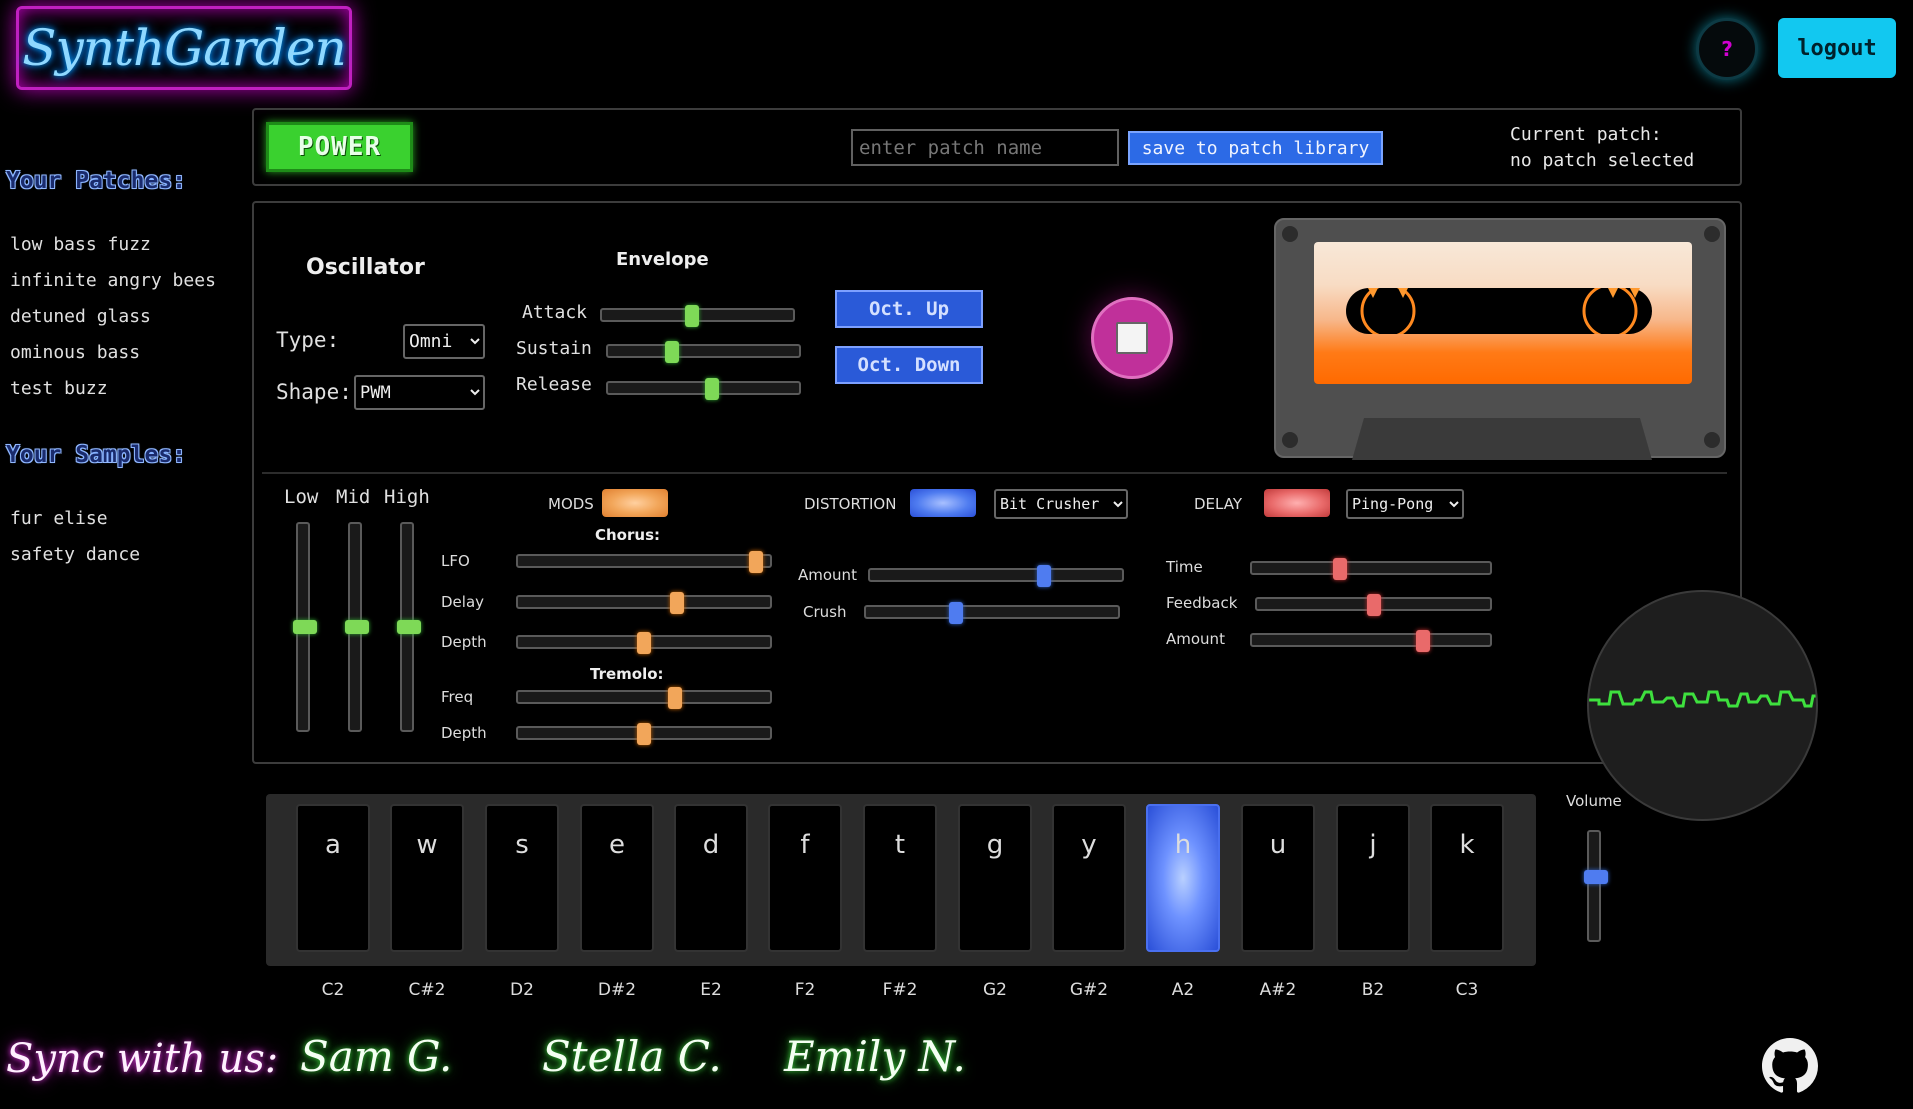 This screenshot has height=1109, width=1913. What do you see at coordinates (644, 698) in the screenshot?
I see `tremolo-freq-slider` at bounding box center [644, 698].